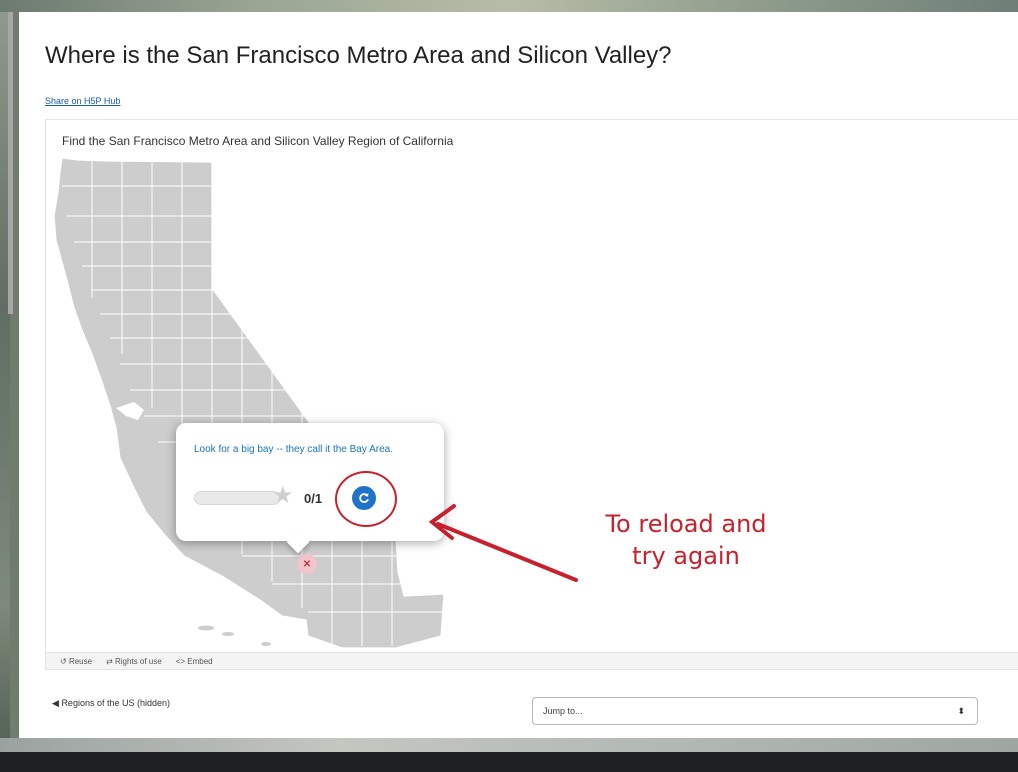 Image resolution: width=1018 pixels, height=772 pixels. Describe the element at coordinates (961, 711) in the screenshot. I see `select-arrows-icon: ⬍` at that location.